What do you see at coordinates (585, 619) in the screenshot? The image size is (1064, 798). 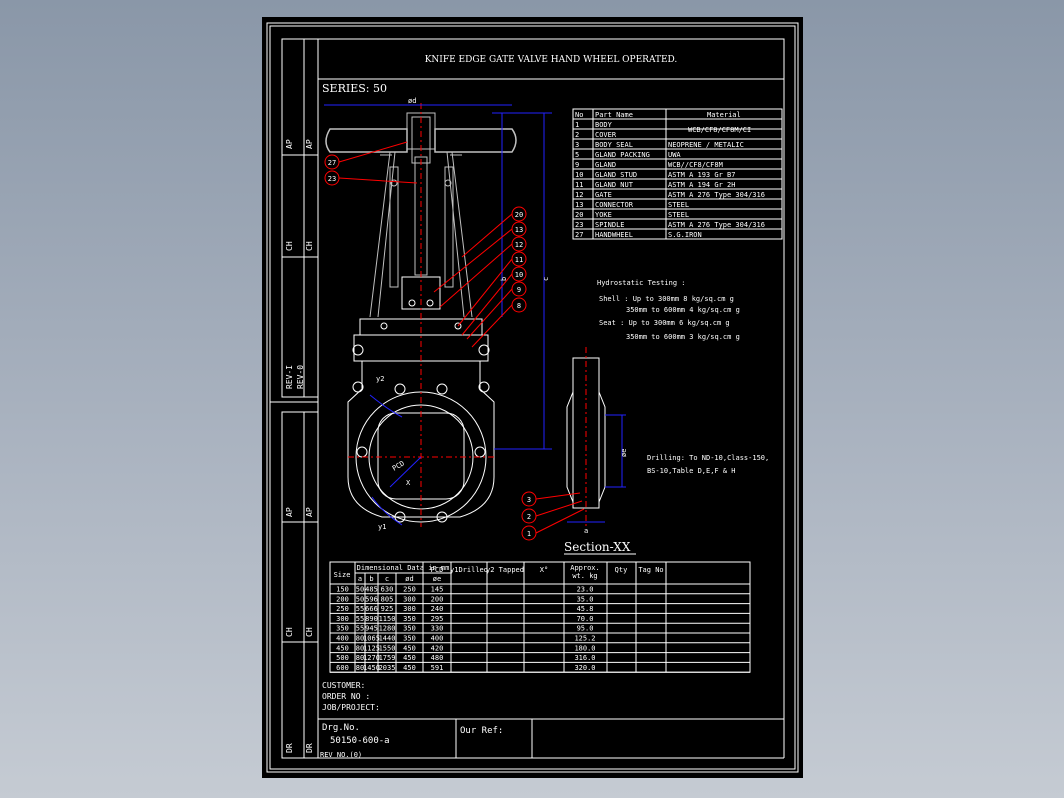 I see `dimtable-cell-weight: 70.0` at bounding box center [585, 619].